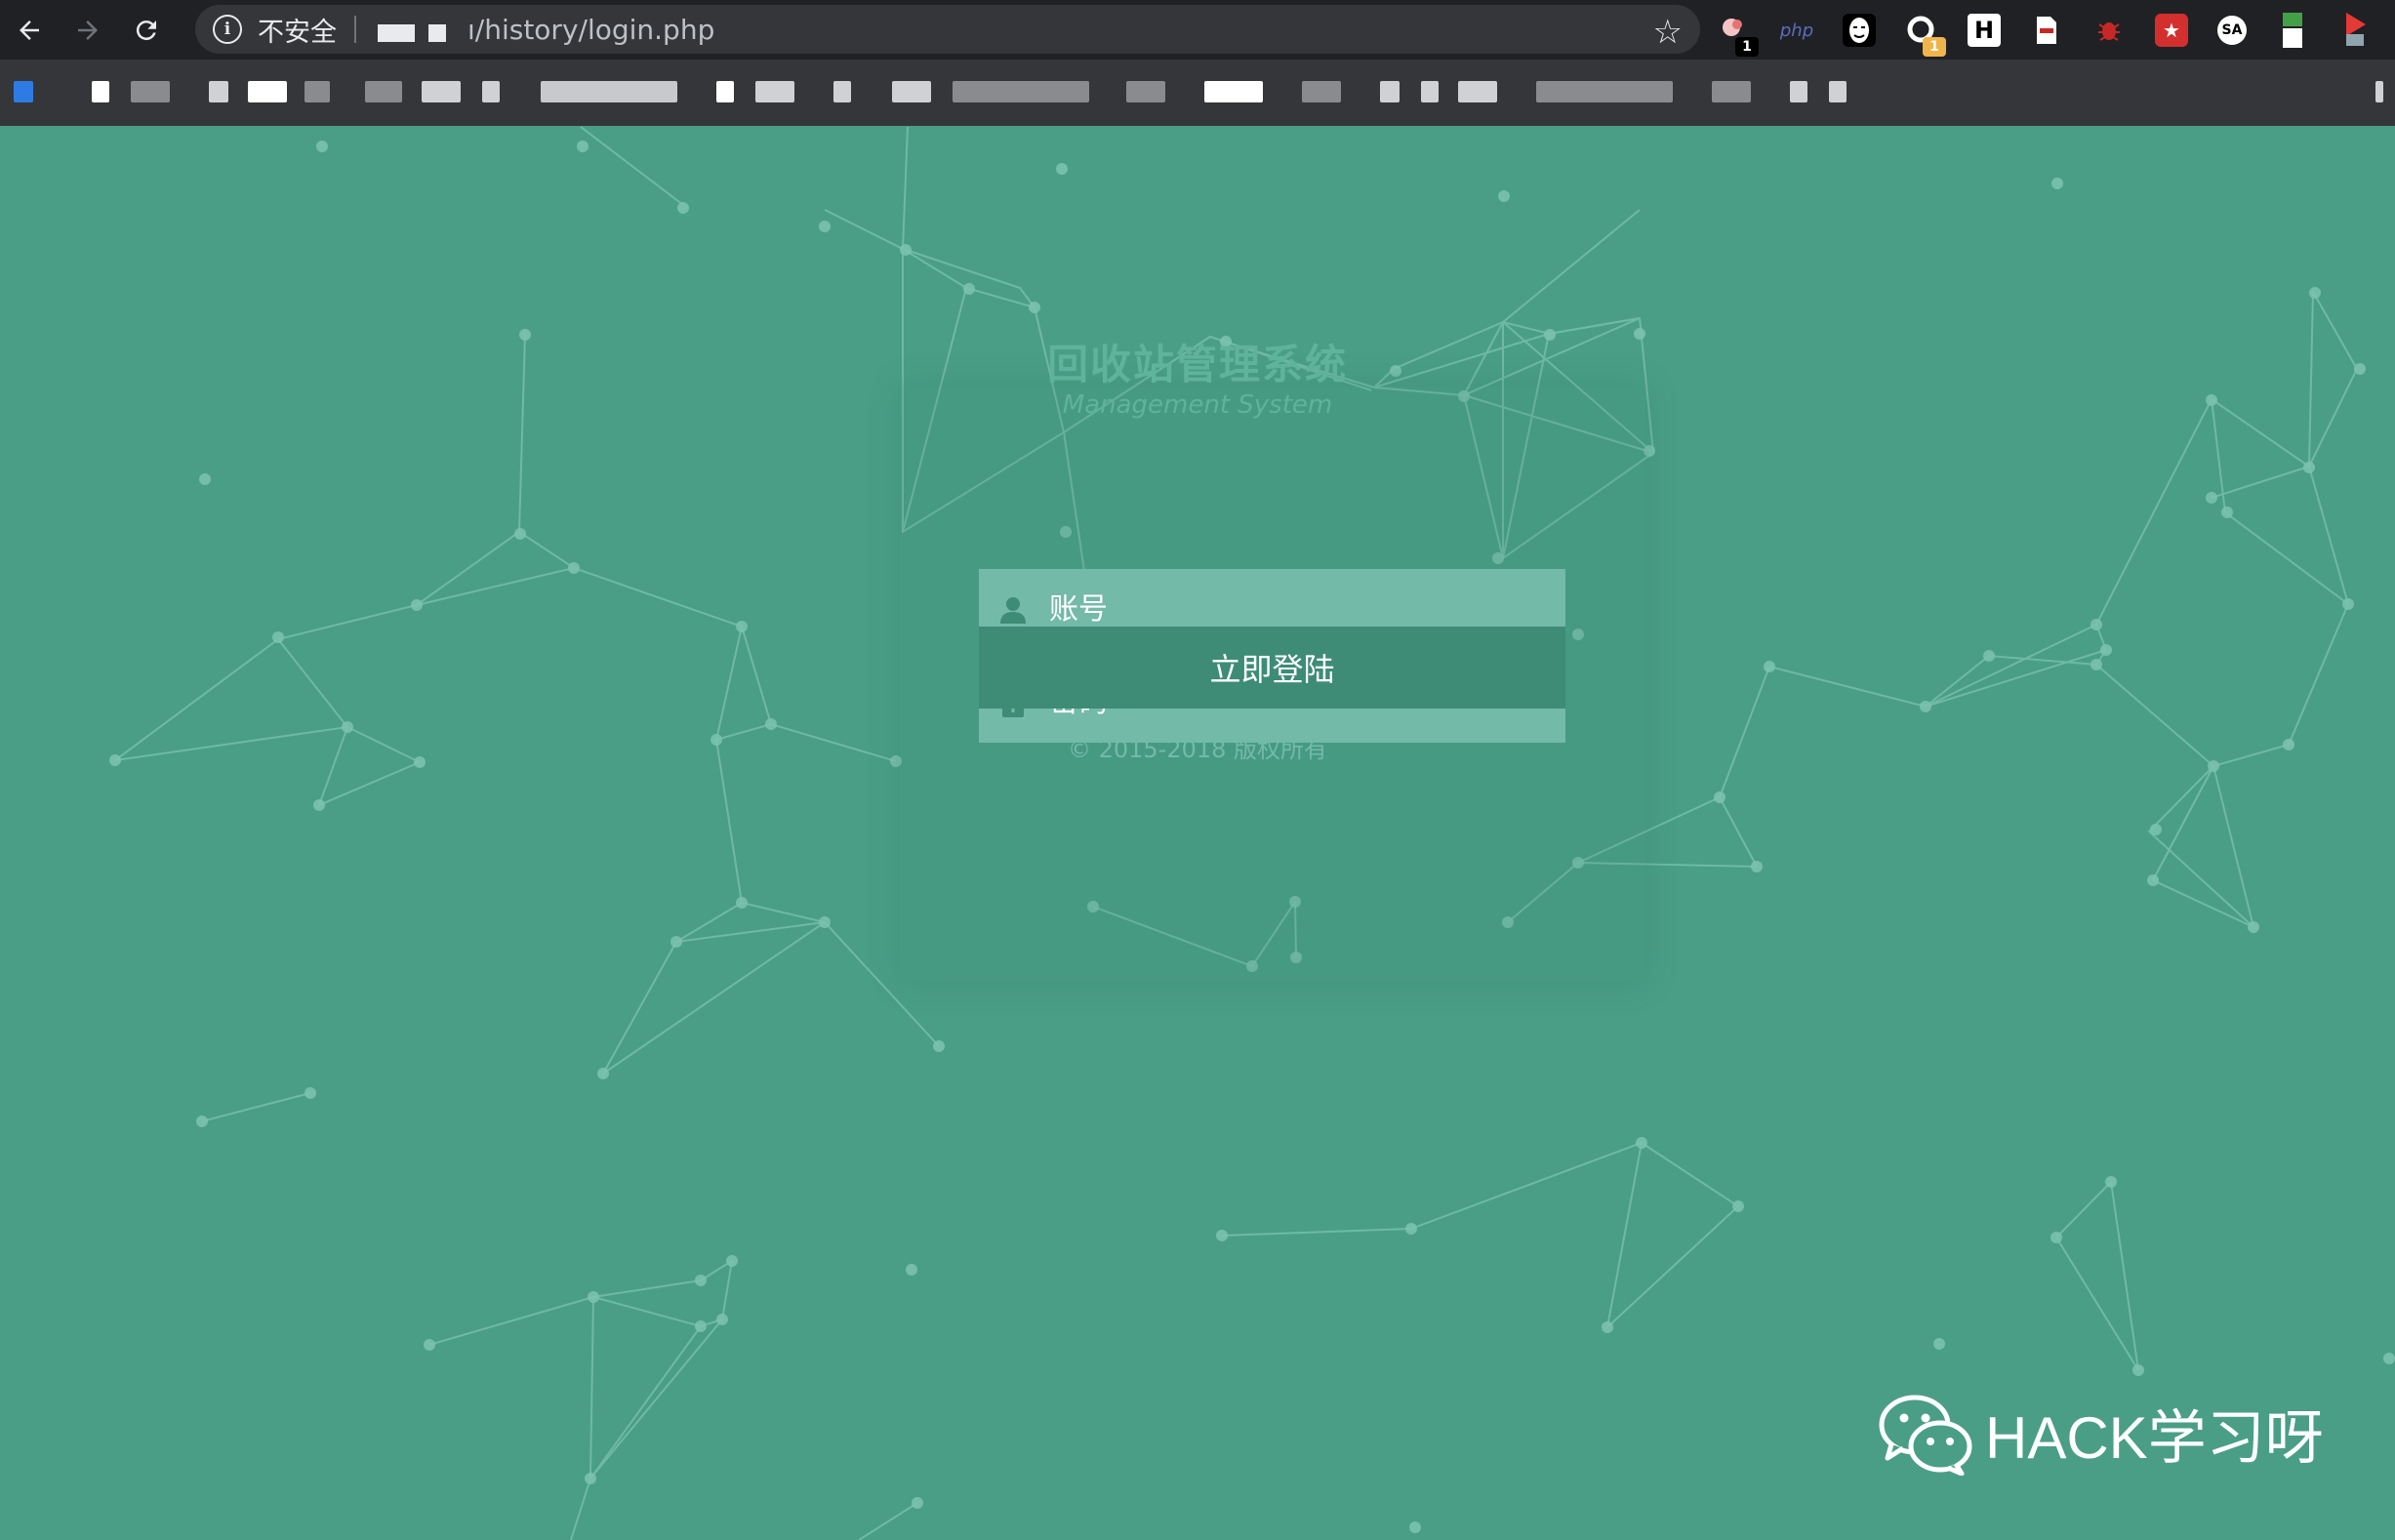 This screenshot has height=1540, width=2395. What do you see at coordinates (1197, 405) in the screenshot?
I see `system-subtitle: Management System` at bounding box center [1197, 405].